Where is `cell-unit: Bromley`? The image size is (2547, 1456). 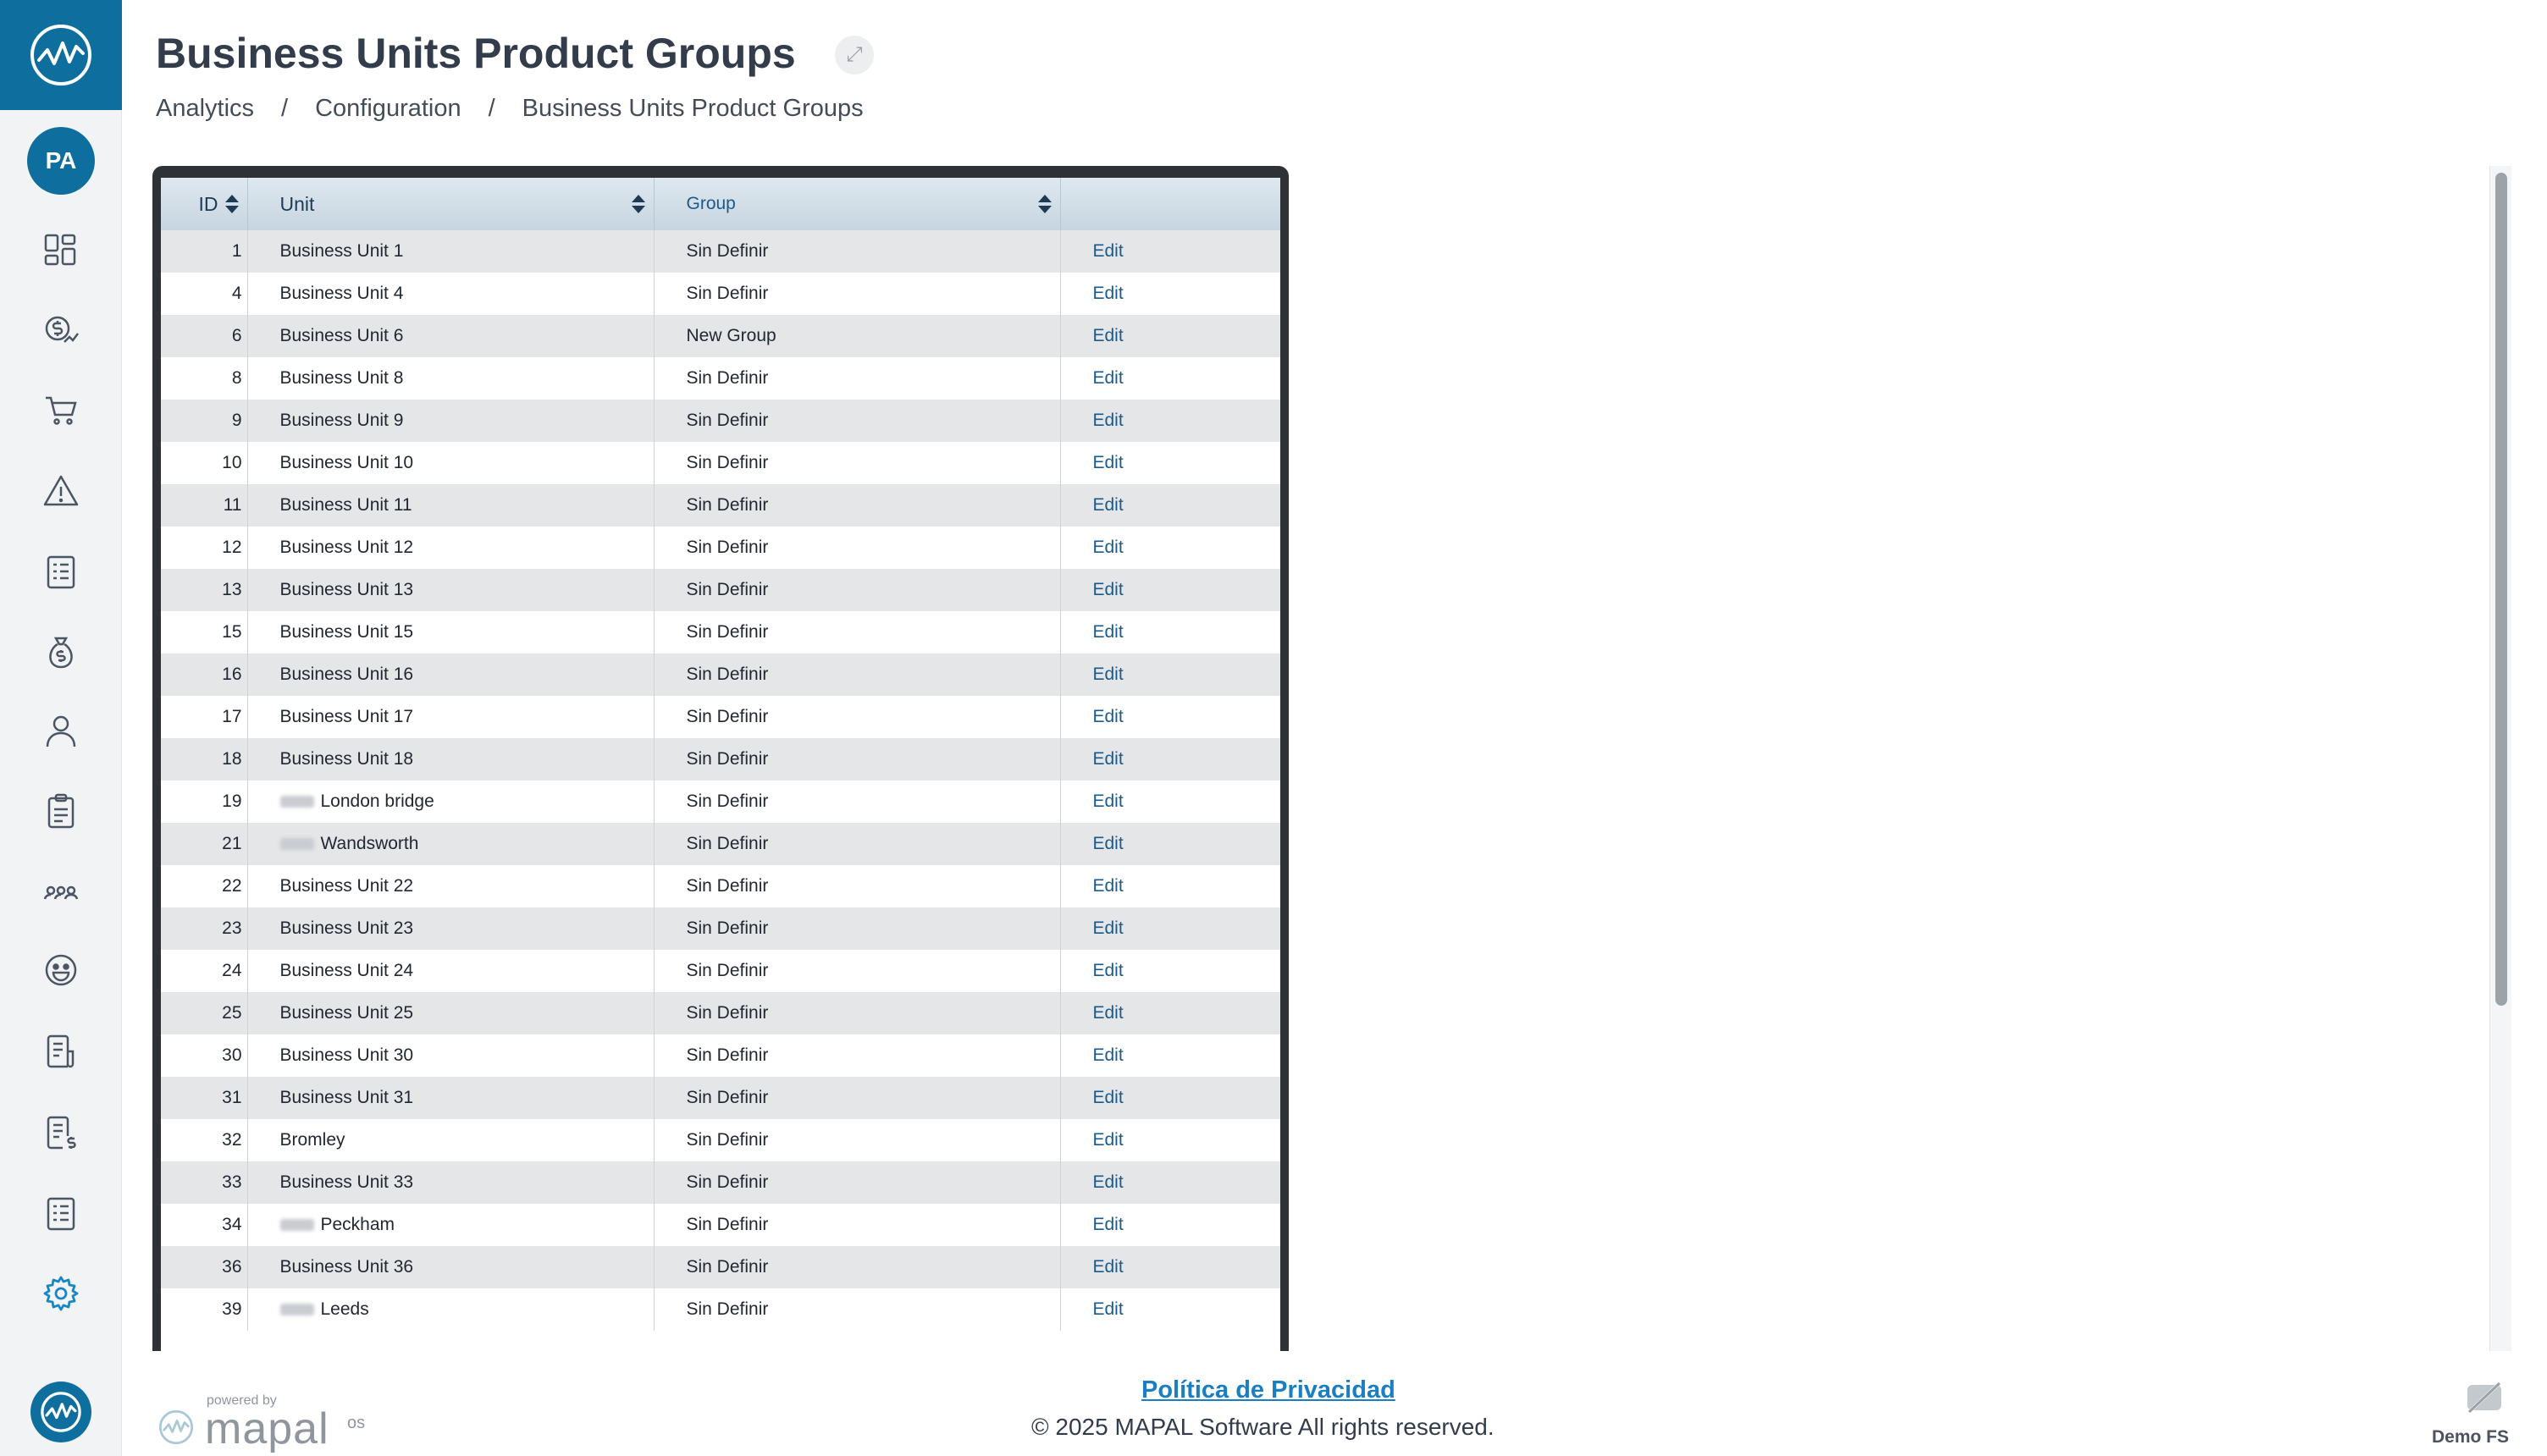
cell-unit: Bromley is located at coordinates (451, 1140).